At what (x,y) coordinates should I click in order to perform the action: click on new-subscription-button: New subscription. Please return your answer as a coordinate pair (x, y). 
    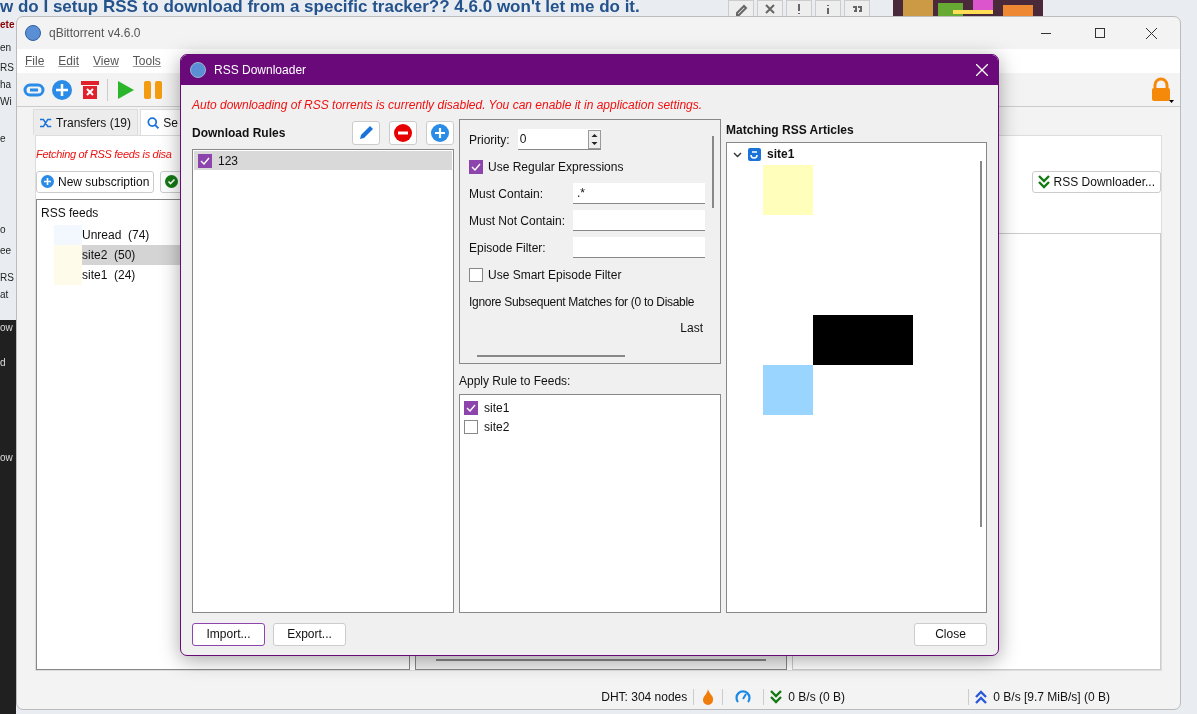
    Looking at the image, I should click on (95, 181).